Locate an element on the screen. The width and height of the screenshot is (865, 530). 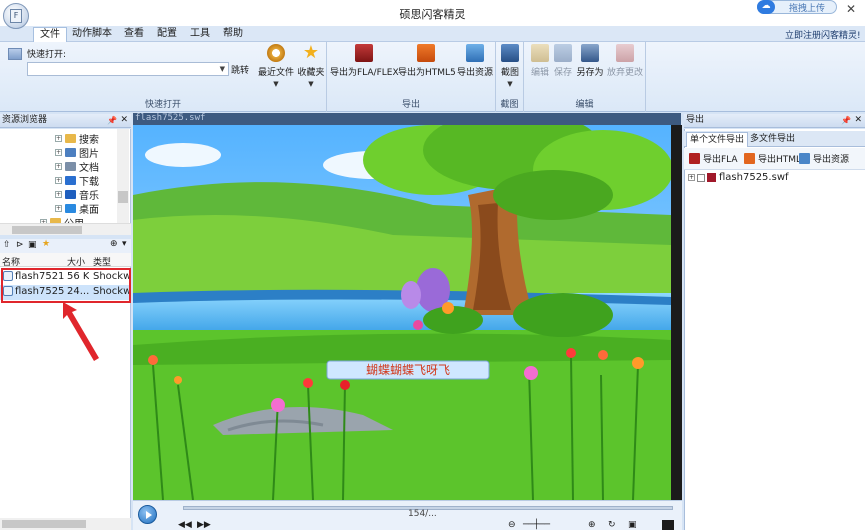
tree-item-downloads: + 下载 is located at coordinates (77, 181).